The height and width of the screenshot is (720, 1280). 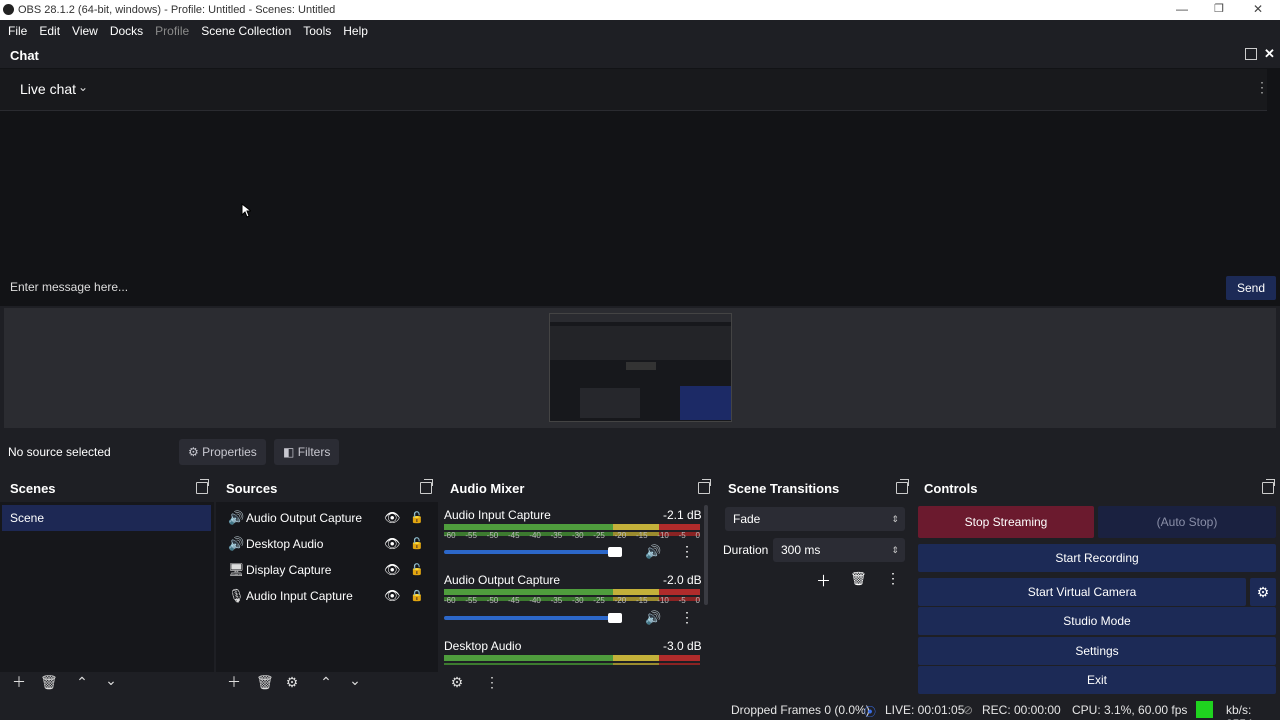 What do you see at coordinates (1182, 9) in the screenshot?
I see `minimize-icon: —` at bounding box center [1182, 9].